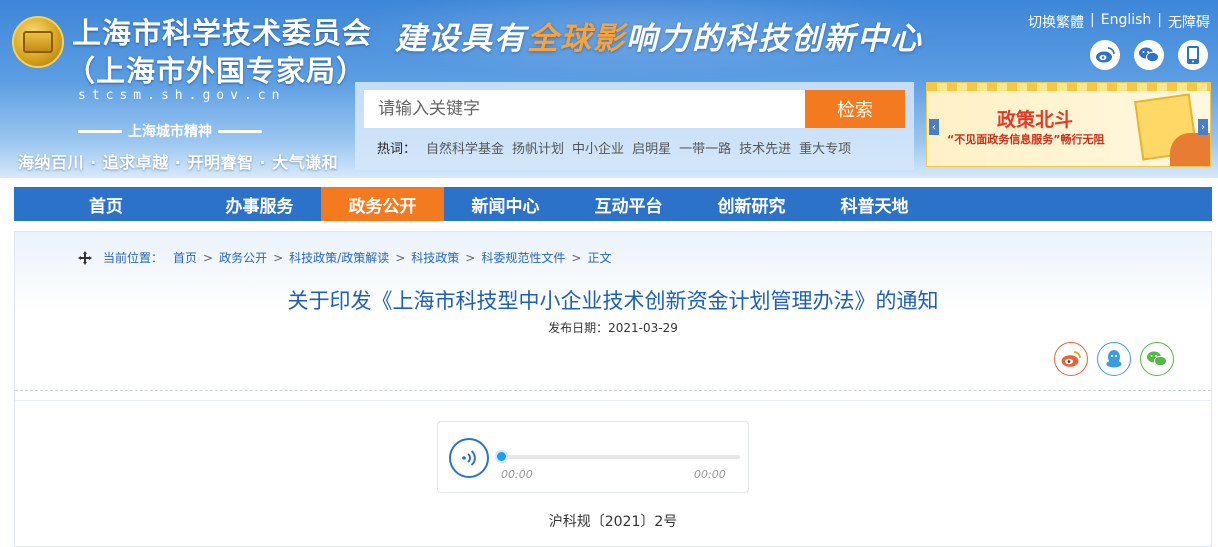 The image size is (1218, 547). I want to click on slogan: 建设具有全球影响力的科技创新中心, so click(659, 35).